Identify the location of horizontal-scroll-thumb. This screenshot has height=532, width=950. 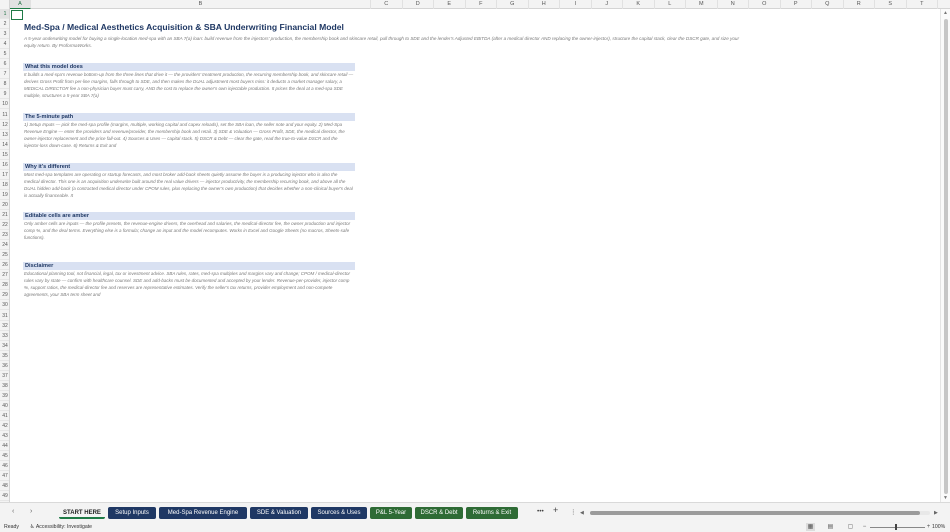
(755, 513).